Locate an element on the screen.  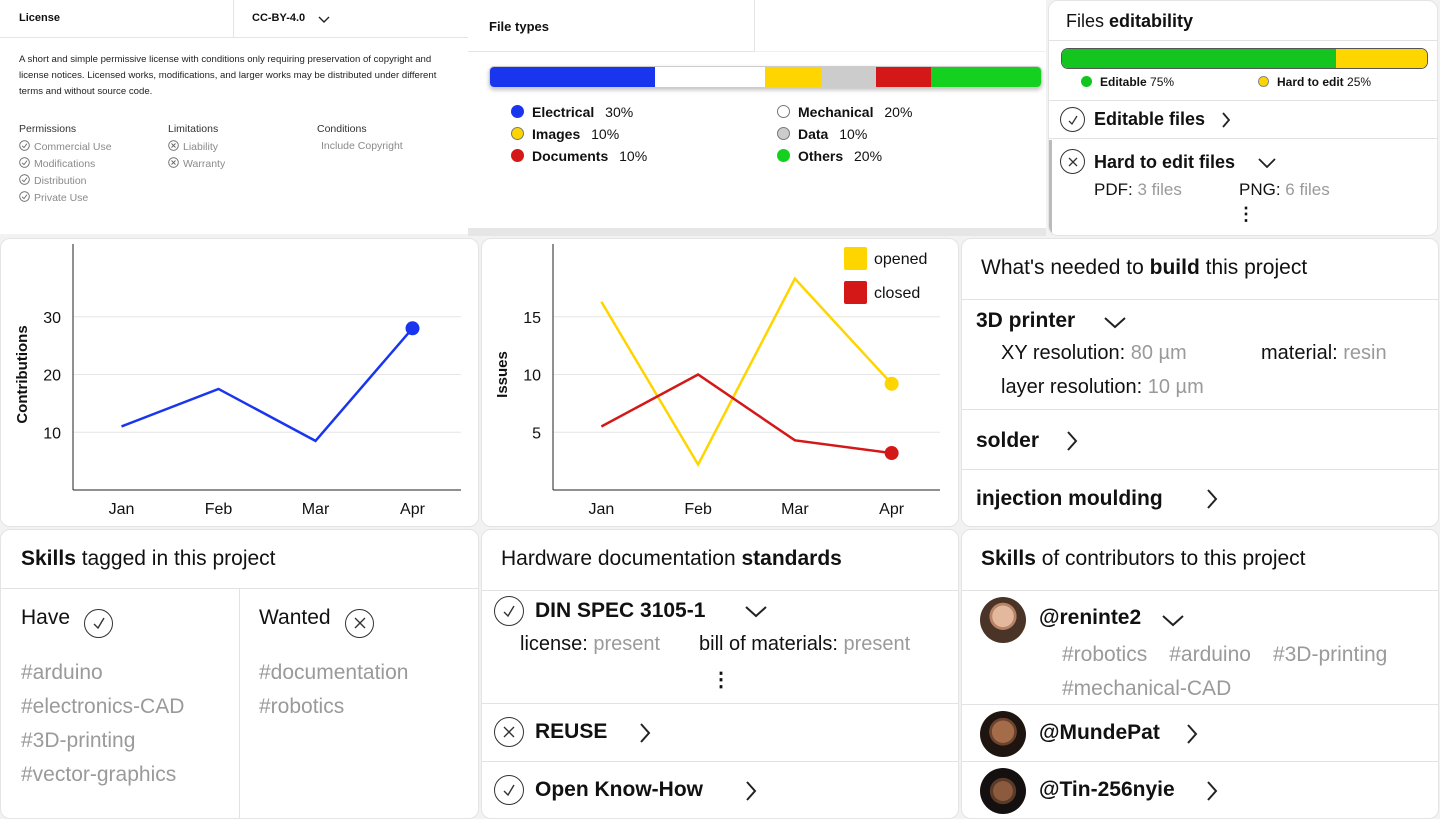
license-item: Include Copyright is located at coordinates (360, 146).